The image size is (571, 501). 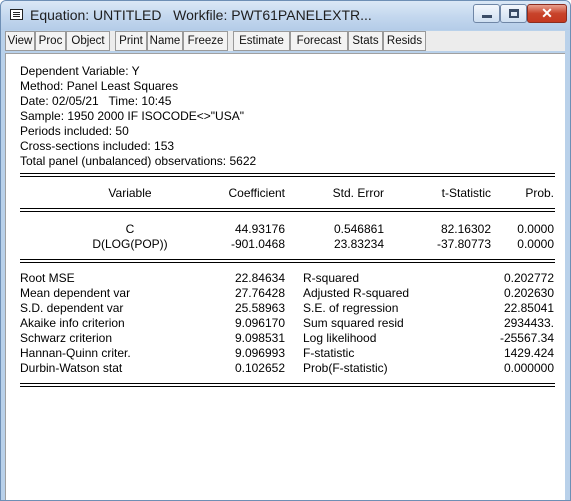 I want to click on coef-variable: C, so click(x=130, y=229).